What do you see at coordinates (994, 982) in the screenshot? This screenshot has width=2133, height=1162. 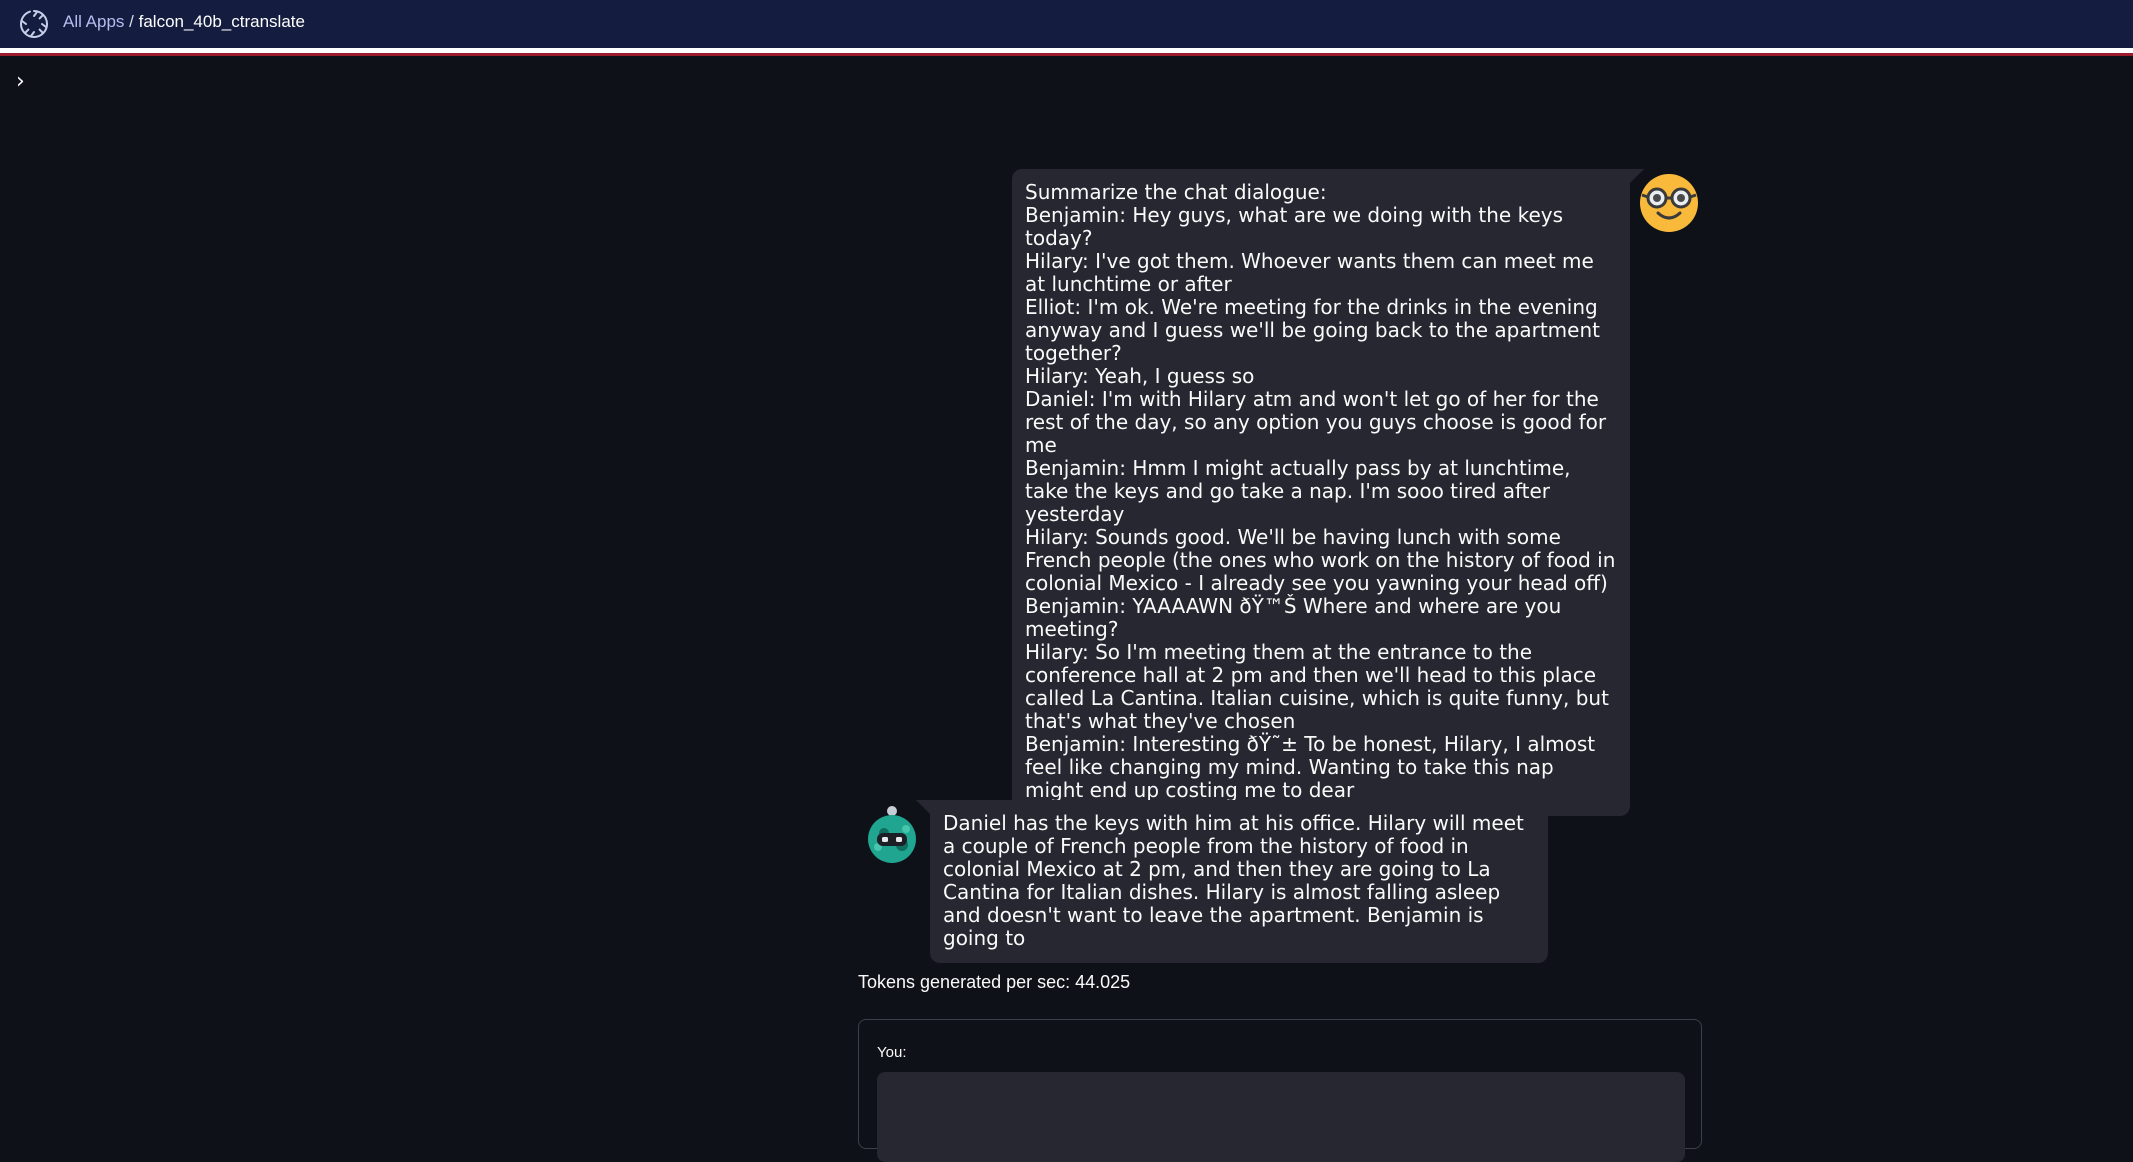 I see `tokens-per-second-stat: Tokens generated per sec: 44.025` at bounding box center [994, 982].